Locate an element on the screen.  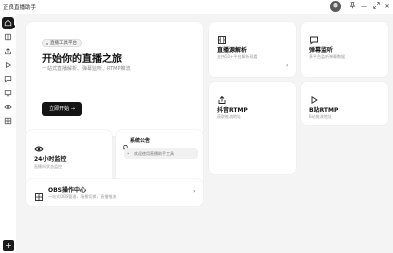
feature-title: 弹幕监听 is located at coordinates (321, 50).